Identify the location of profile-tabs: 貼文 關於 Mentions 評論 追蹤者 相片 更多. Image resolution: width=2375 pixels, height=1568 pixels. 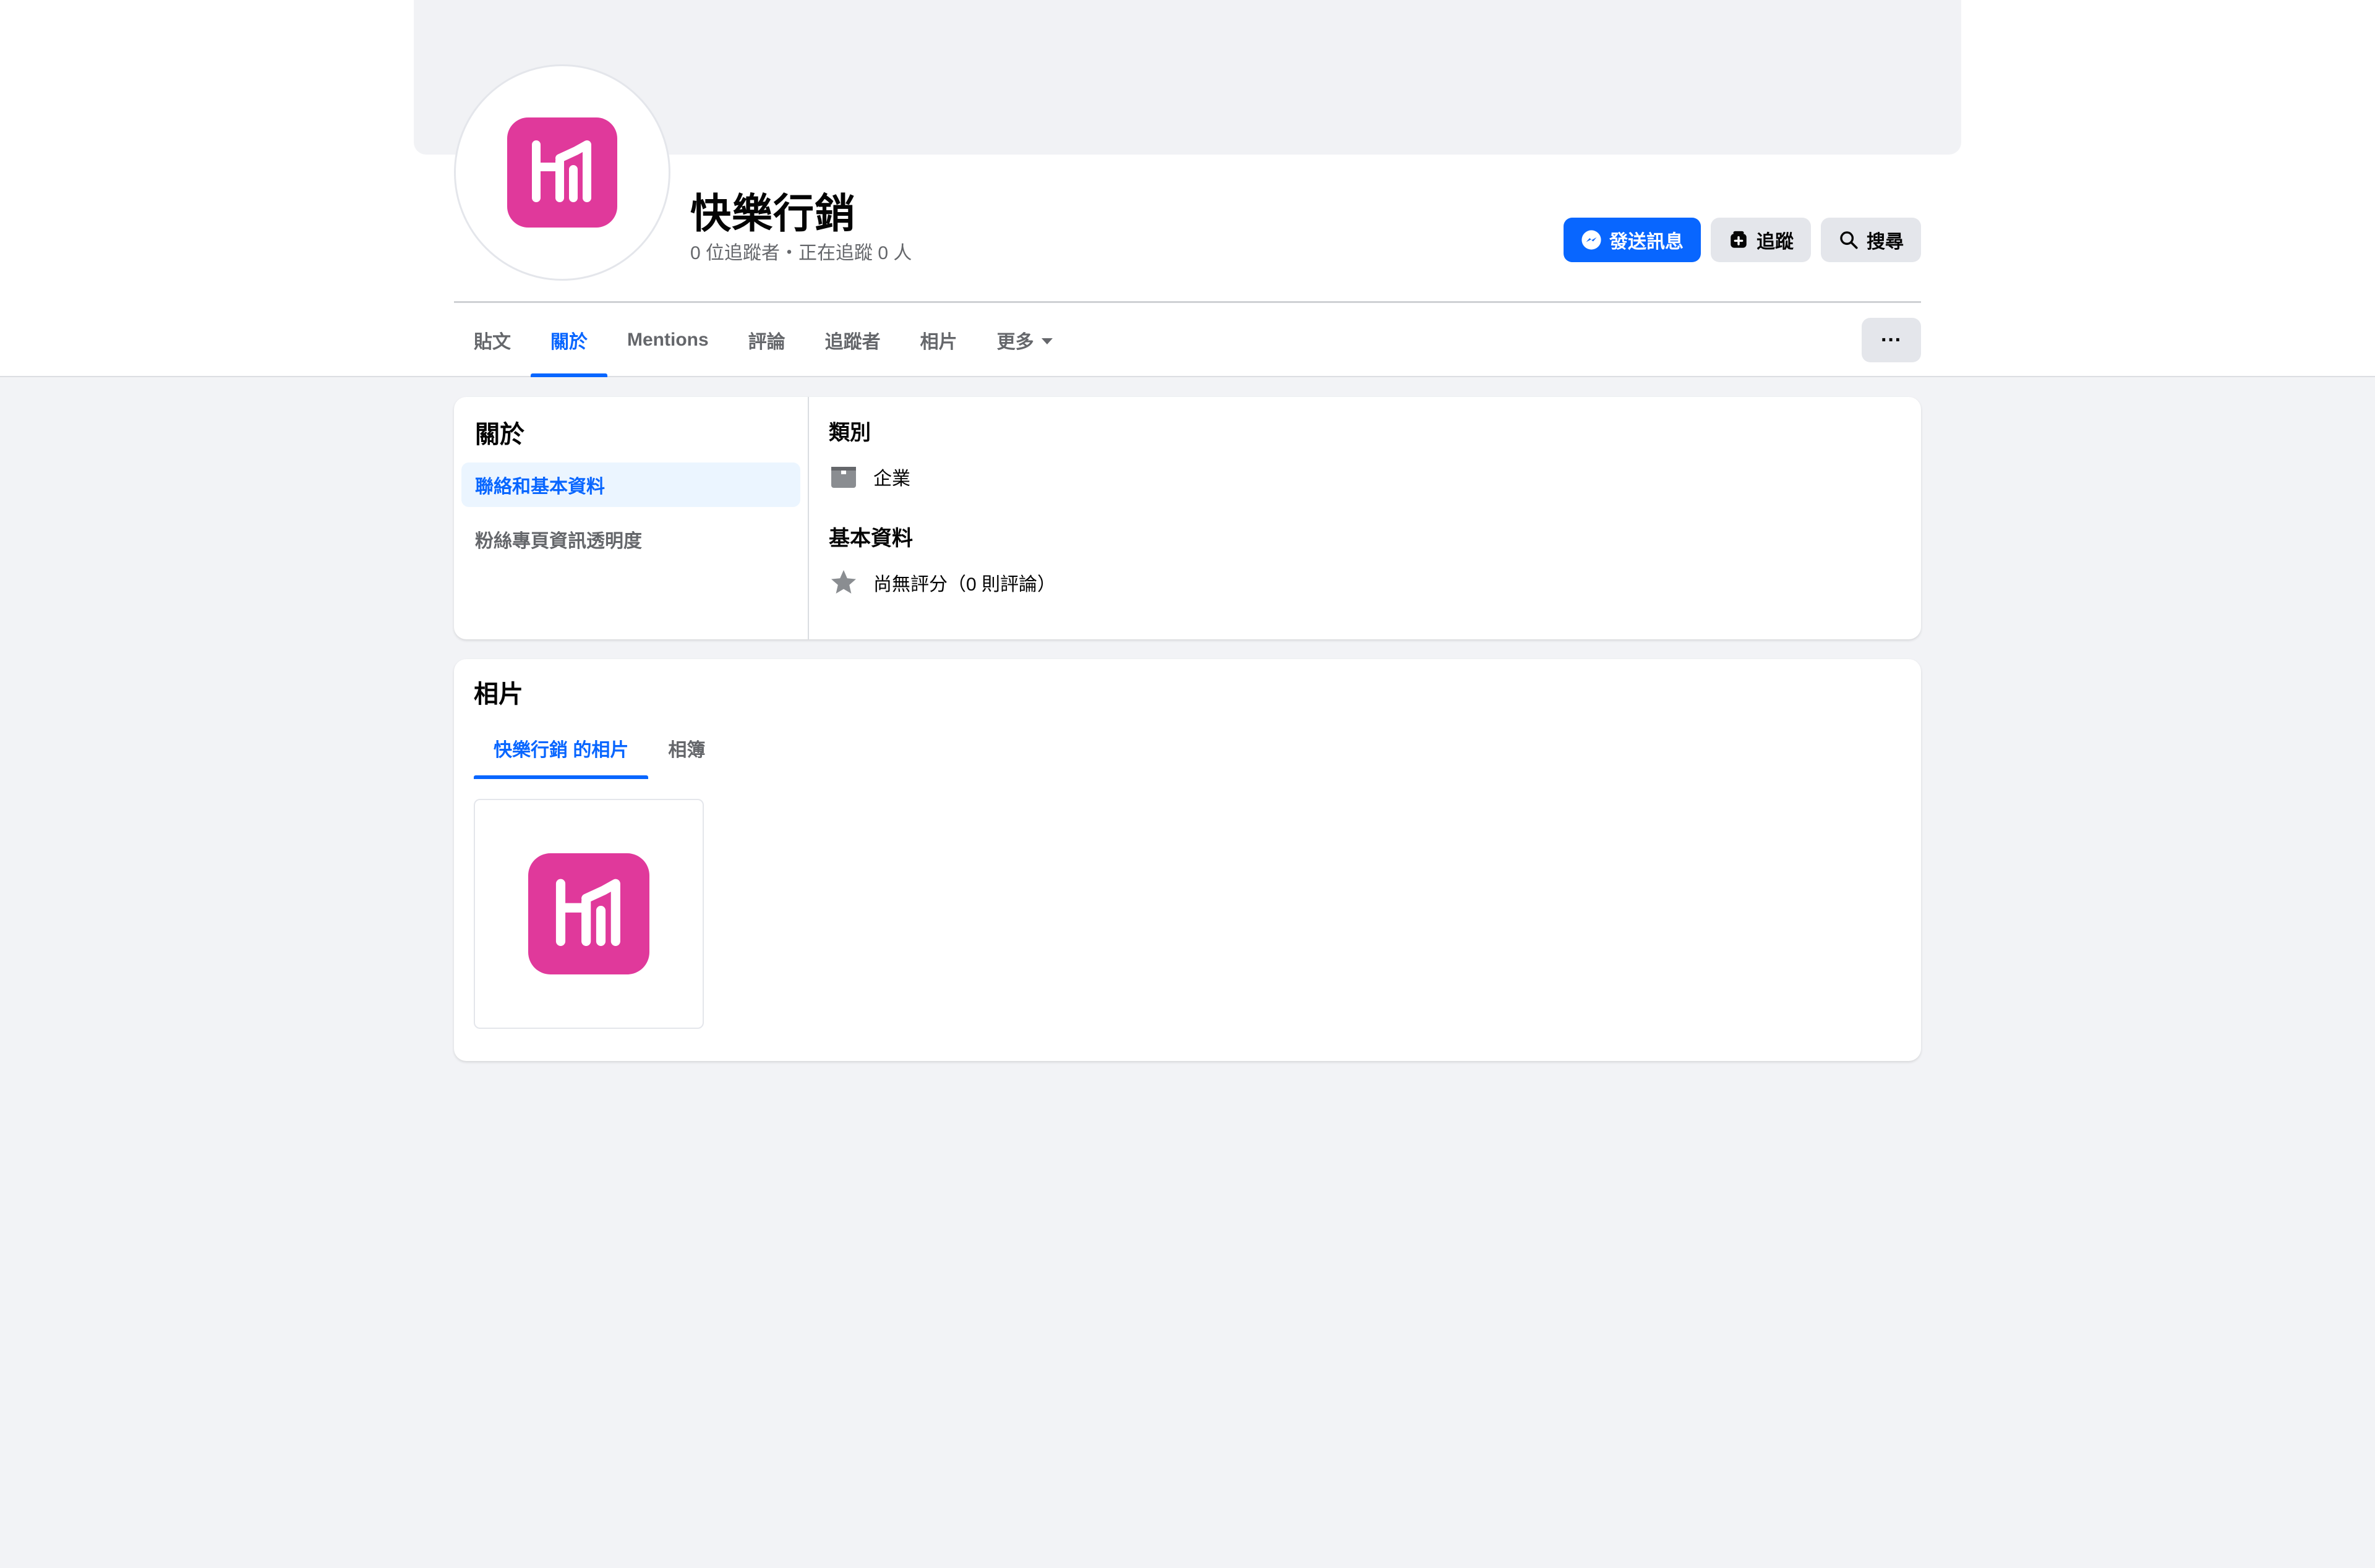
(763, 340).